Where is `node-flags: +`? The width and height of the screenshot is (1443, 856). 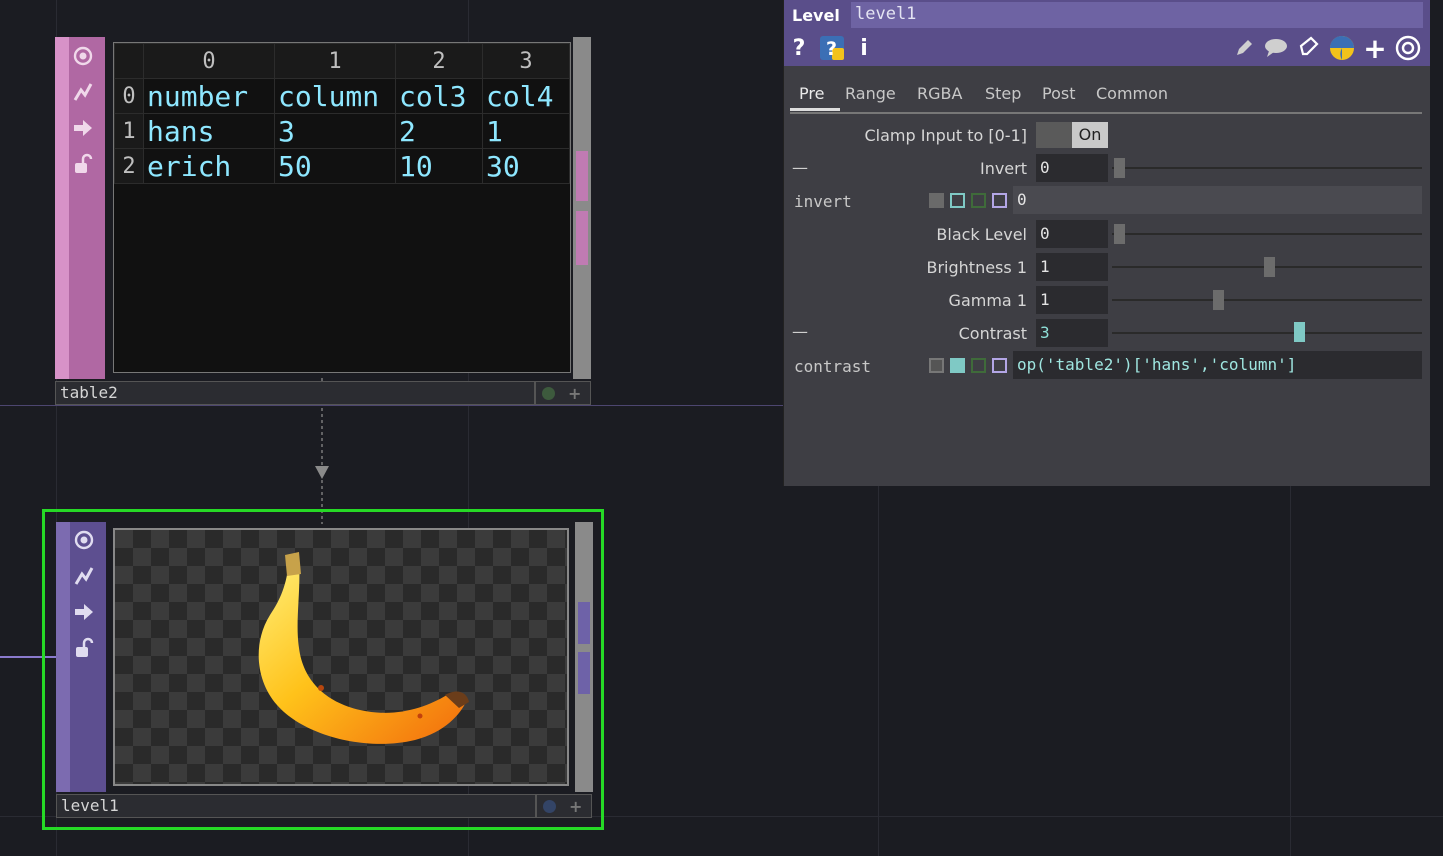 node-flags: + is located at coordinates (564, 806).